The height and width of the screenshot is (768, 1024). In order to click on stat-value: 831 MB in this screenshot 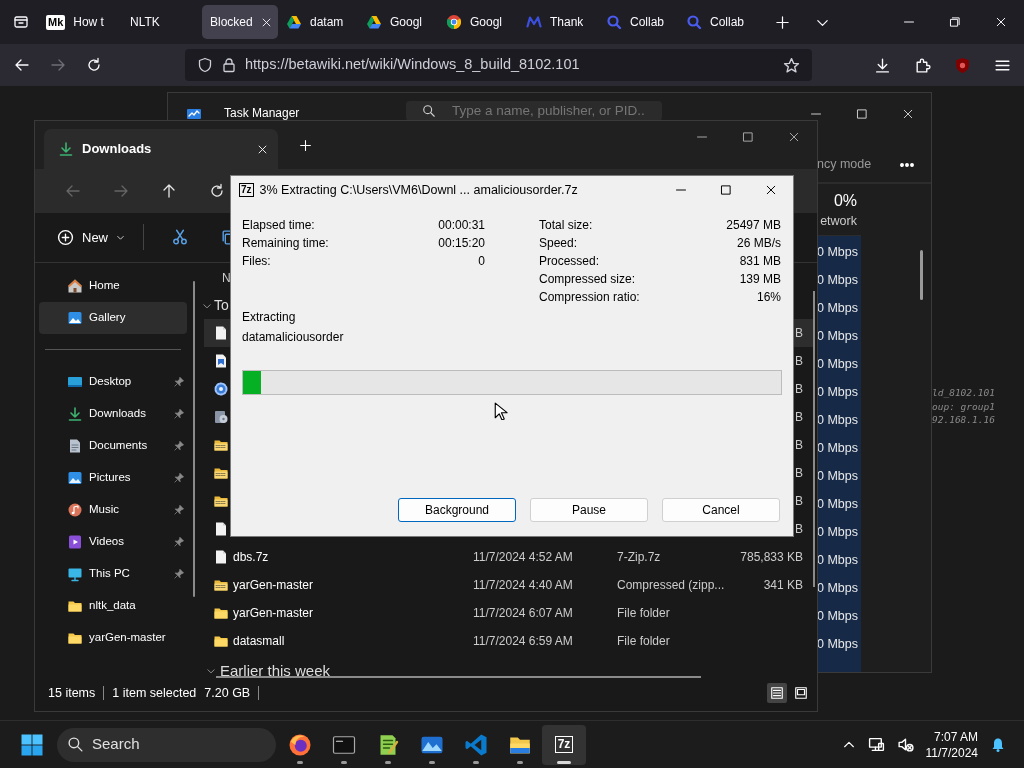, I will do `click(760, 261)`.